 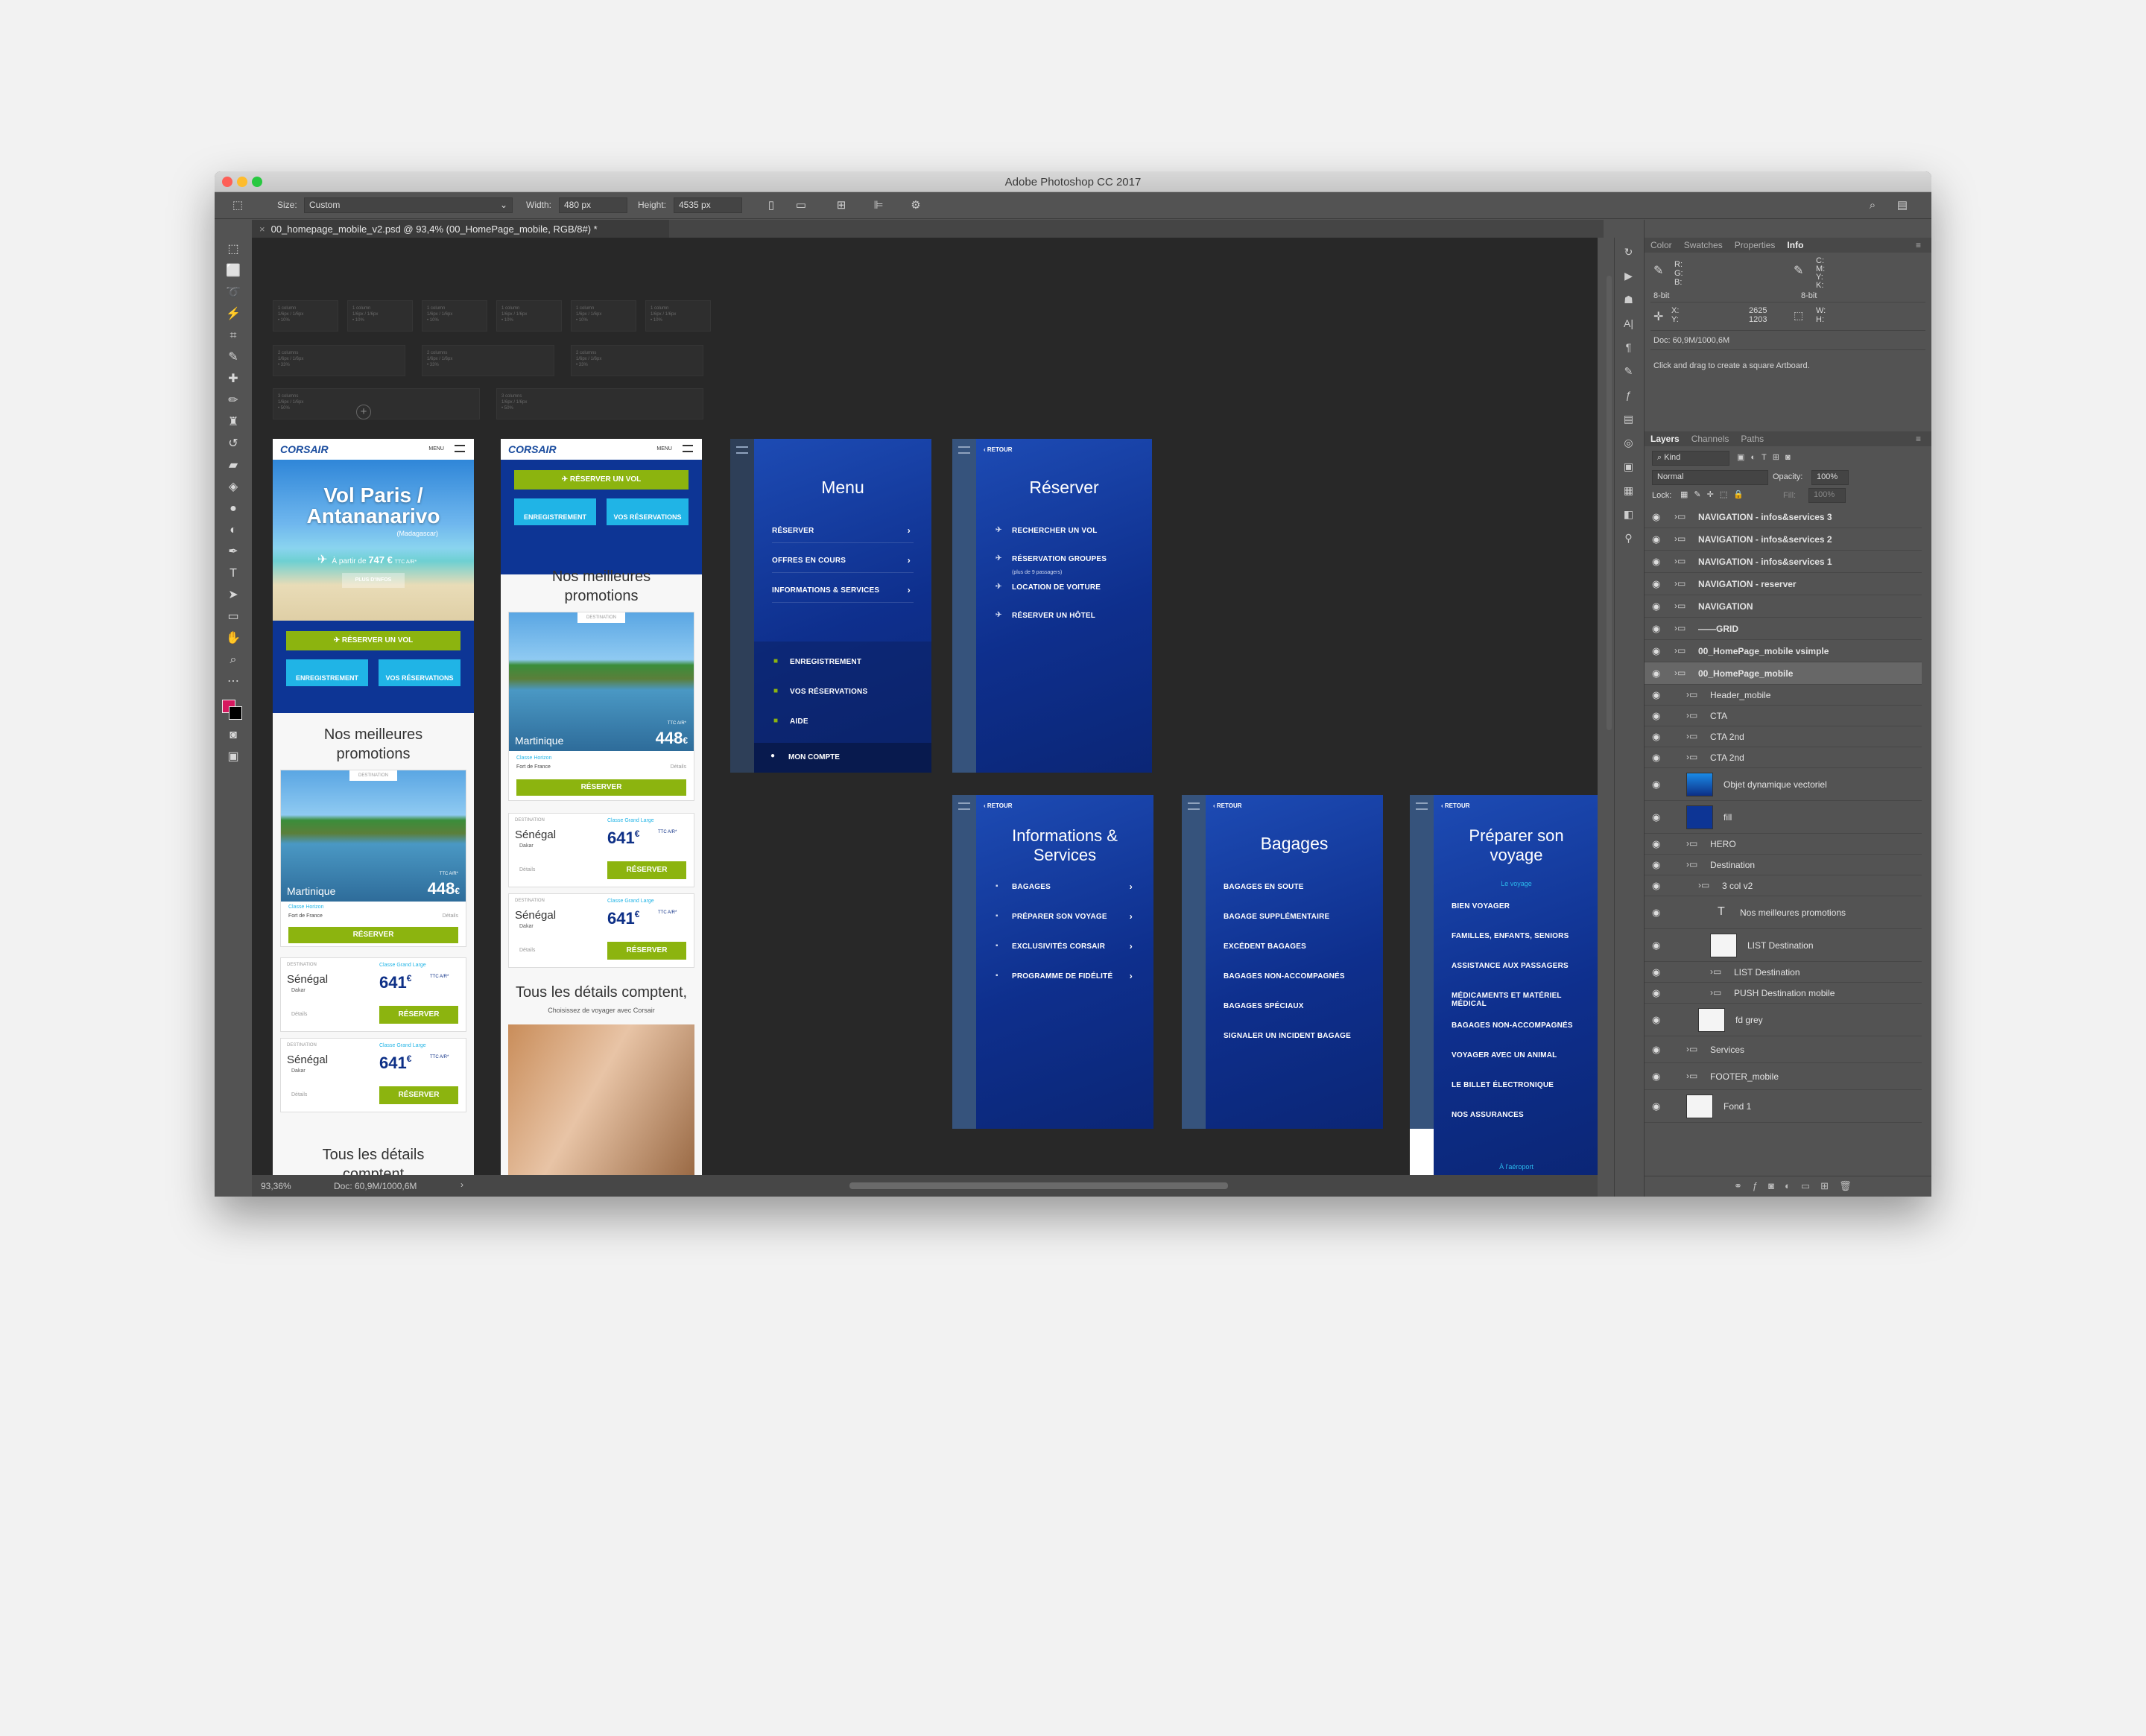 What do you see at coordinates (1760, 1185) in the screenshot?
I see `fx-icon: ƒ` at bounding box center [1760, 1185].